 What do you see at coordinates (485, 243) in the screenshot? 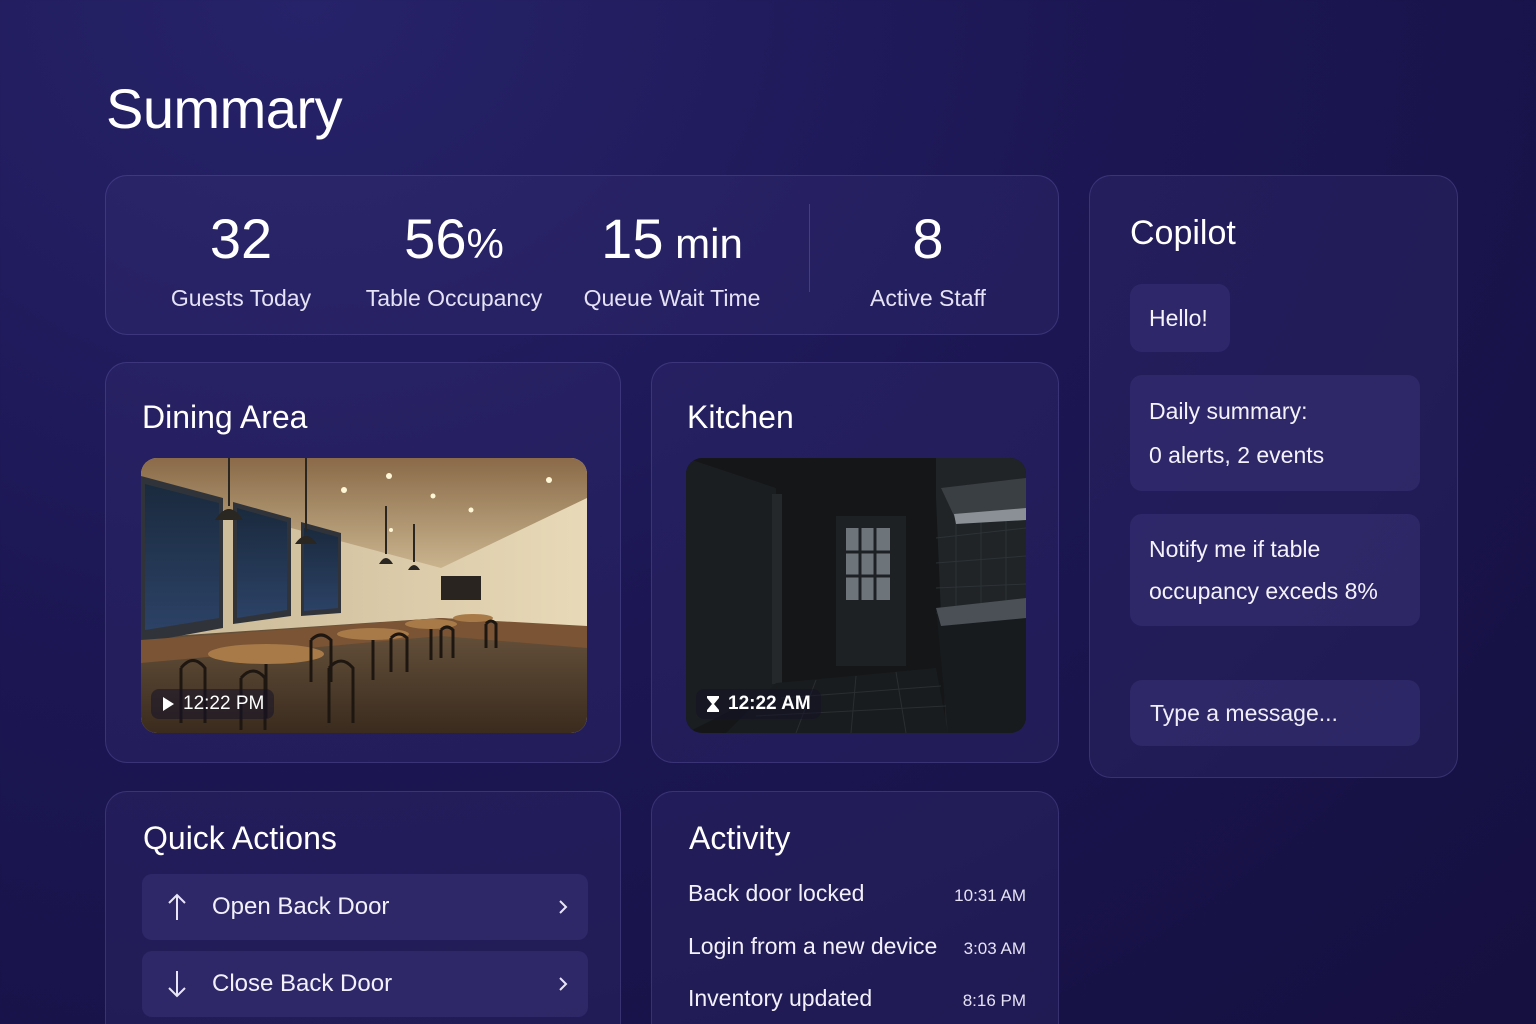
I see `stat-unit: %` at bounding box center [485, 243].